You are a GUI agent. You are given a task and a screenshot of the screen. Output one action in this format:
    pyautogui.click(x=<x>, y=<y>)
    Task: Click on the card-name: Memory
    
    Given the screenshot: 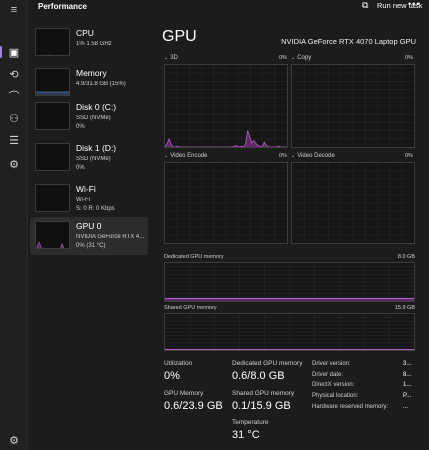 What is the action you would take?
    pyautogui.click(x=91, y=73)
    